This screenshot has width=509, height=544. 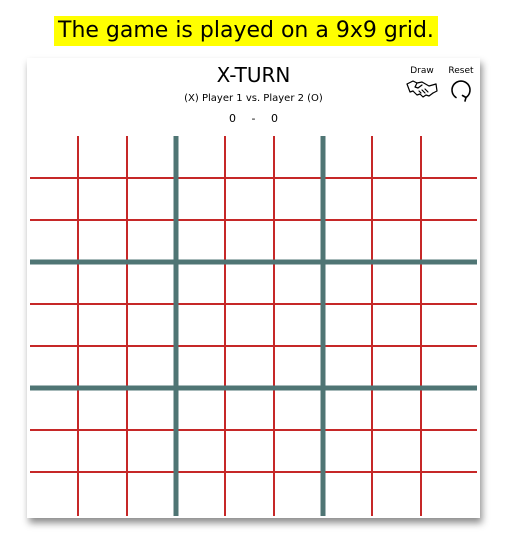 I want to click on board-cell-r3-c7, so click(x=347, y=241).